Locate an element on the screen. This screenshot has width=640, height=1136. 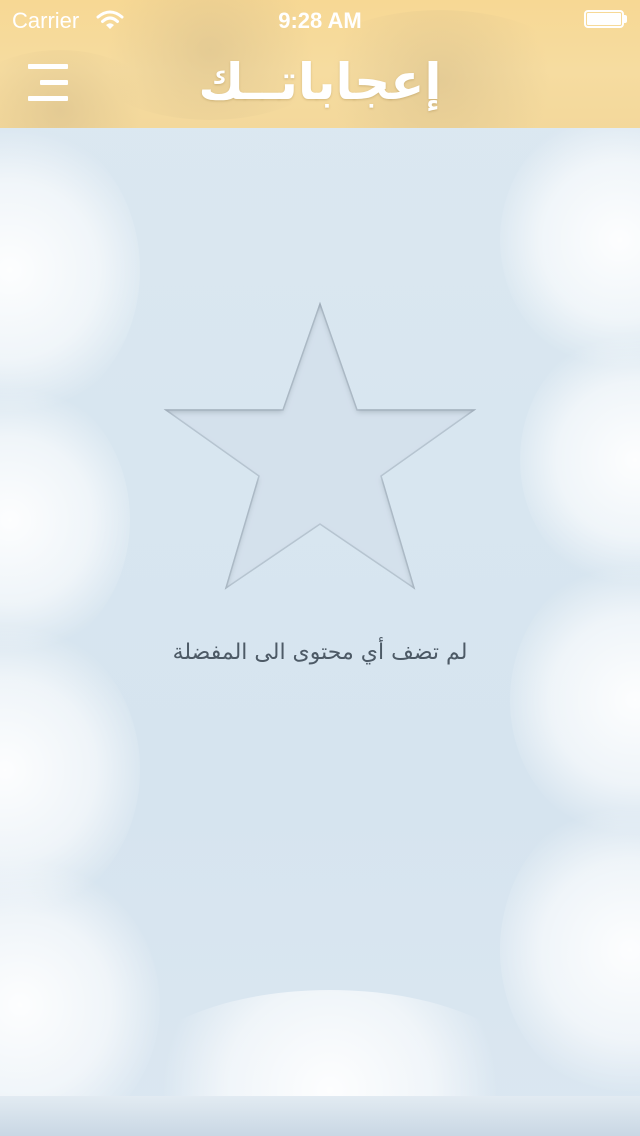
star-icon is located at coordinates (320, 446).